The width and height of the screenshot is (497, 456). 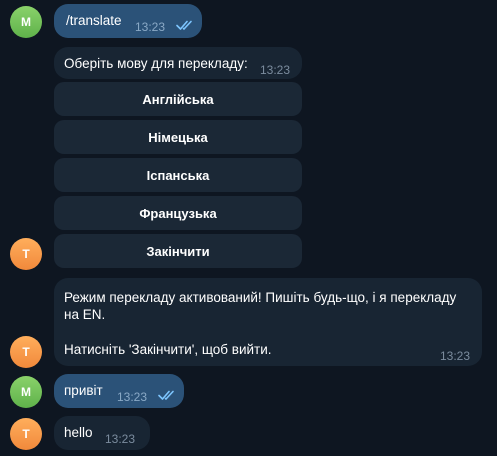 I want to click on message-bubble: Оберіть мову для перекладу: 13:23, so click(x=178, y=63).